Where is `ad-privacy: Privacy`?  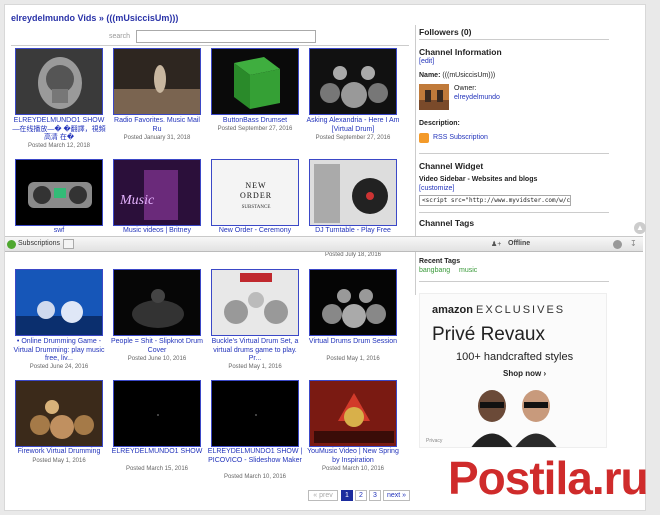 ad-privacy: Privacy is located at coordinates (434, 441).